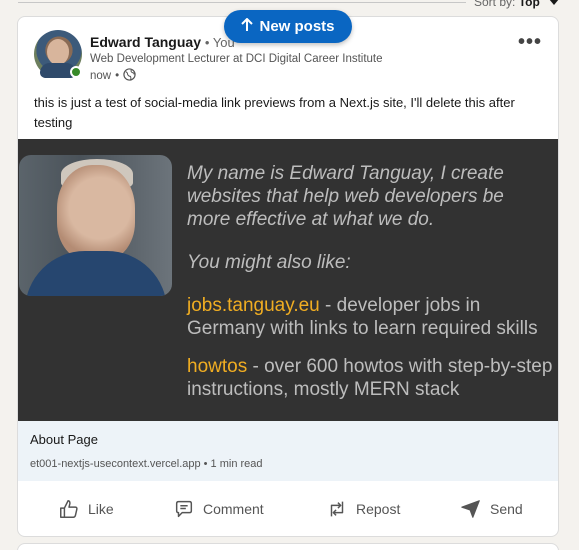 The image size is (579, 550). What do you see at coordinates (58, 52) in the screenshot?
I see `avatar-face` at bounding box center [58, 52].